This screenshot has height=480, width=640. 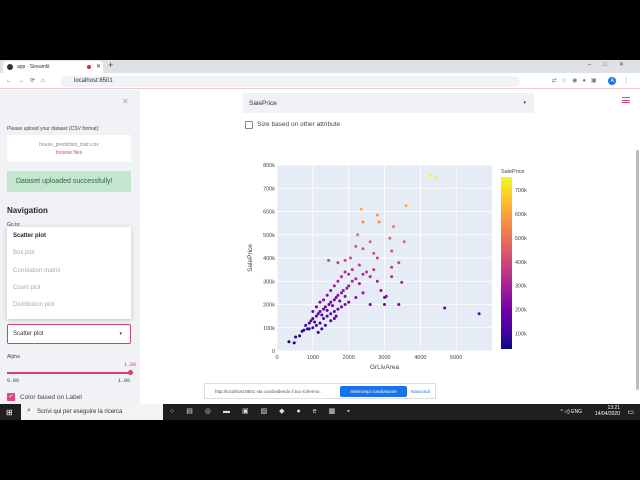 I want to click on option-box-plot: Box plot, so click(x=69, y=258).